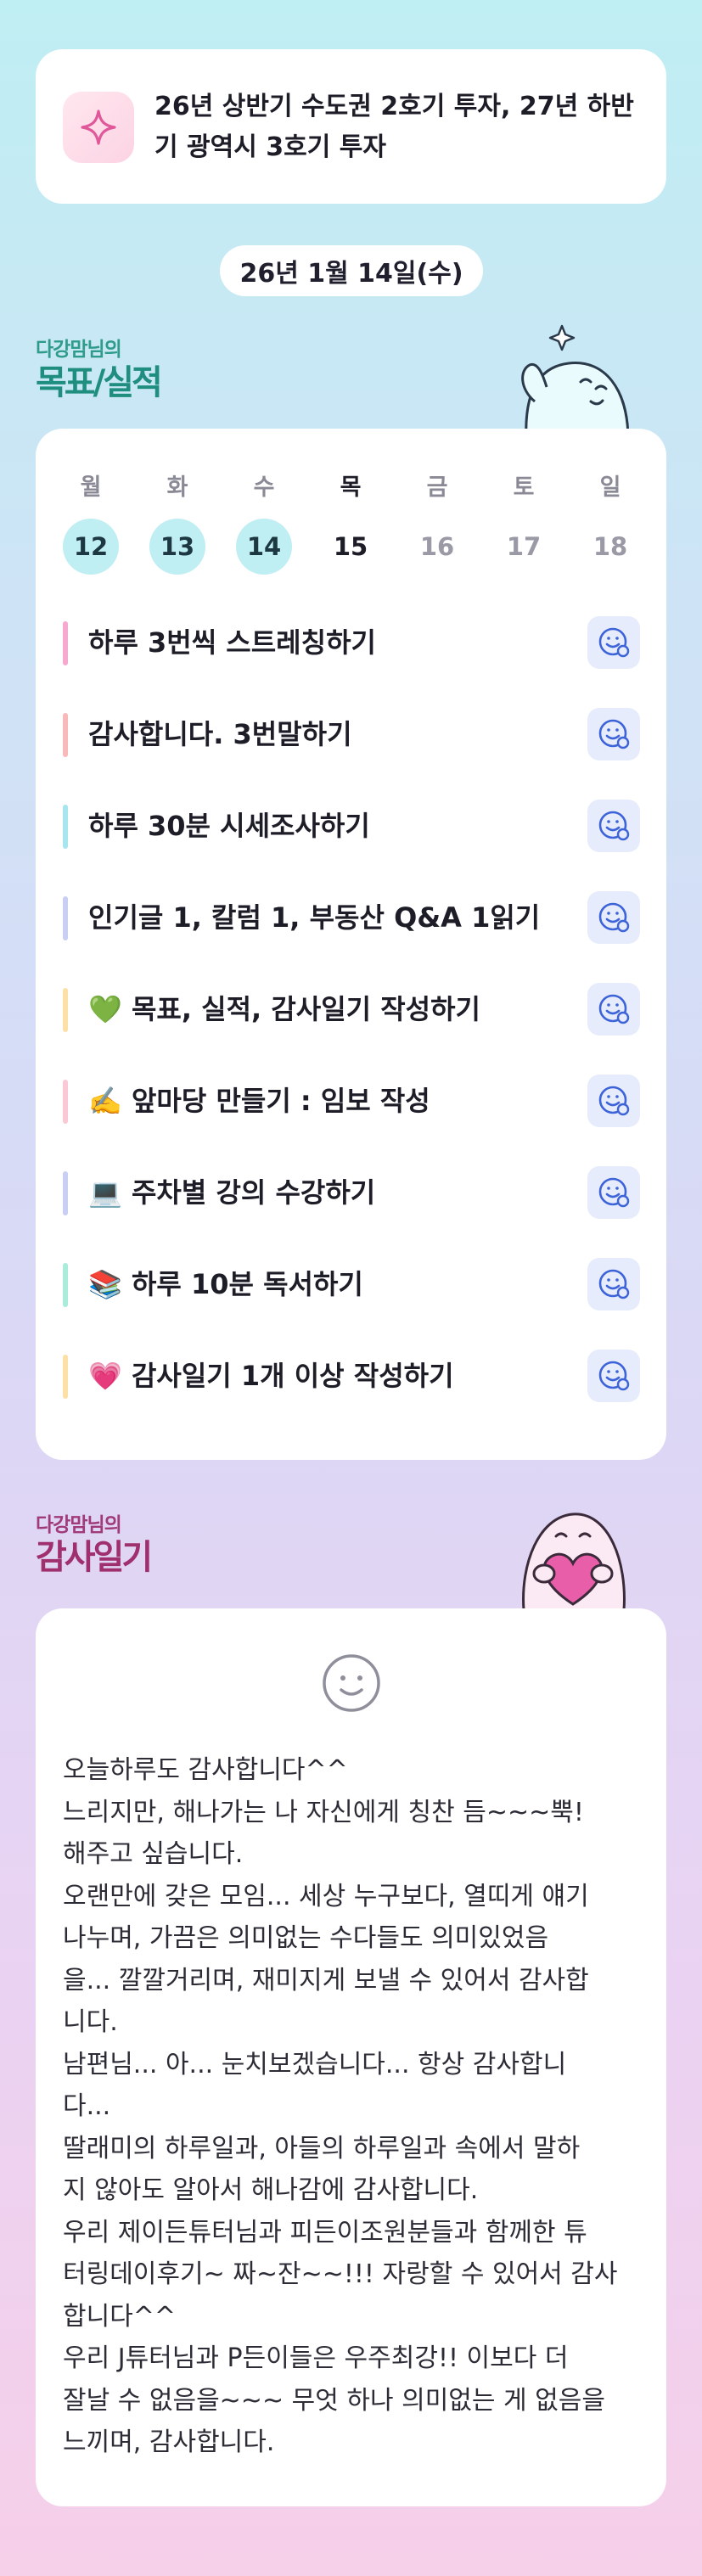 Image resolution: width=702 pixels, height=2576 pixels. What do you see at coordinates (524, 546) in the screenshot?
I see `day-number: 17` at bounding box center [524, 546].